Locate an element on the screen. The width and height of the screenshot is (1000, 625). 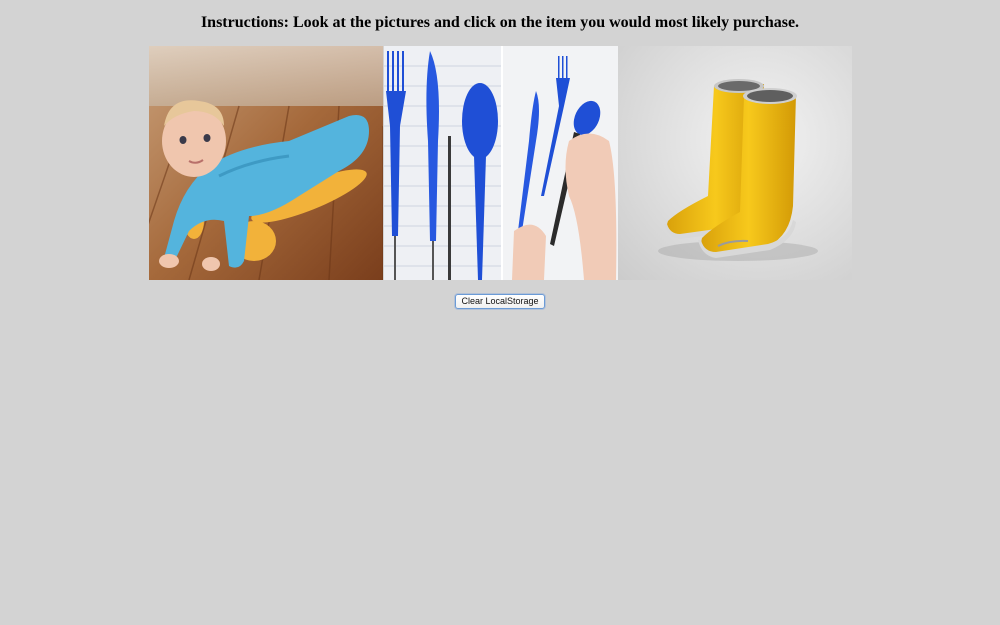
blue-cutlery-pens-image is located at coordinates (500, 163).